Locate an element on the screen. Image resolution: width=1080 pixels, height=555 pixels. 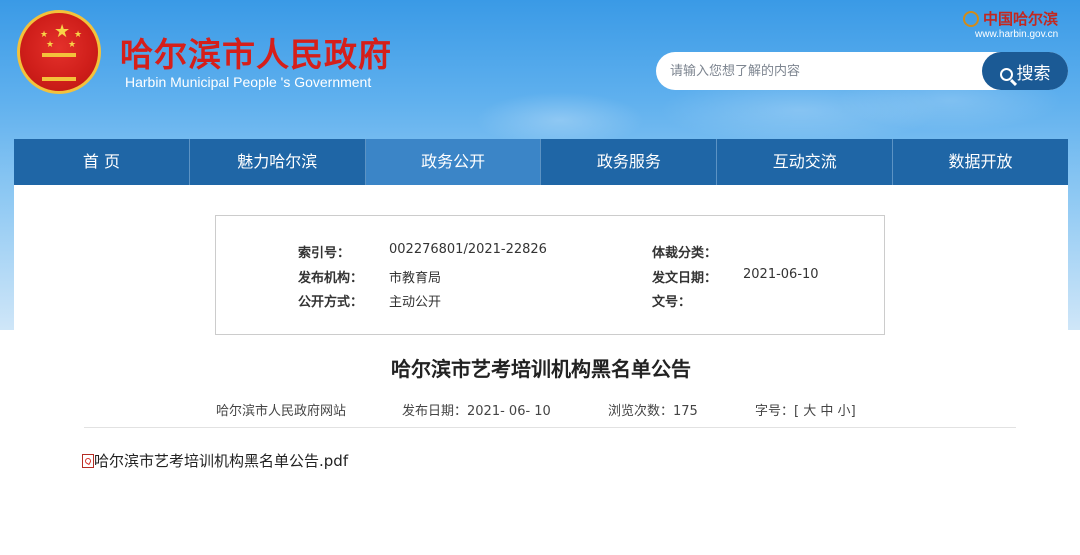
nav-item-charm-harbin: 魅力哈尔滨 is located at coordinates (278, 162).